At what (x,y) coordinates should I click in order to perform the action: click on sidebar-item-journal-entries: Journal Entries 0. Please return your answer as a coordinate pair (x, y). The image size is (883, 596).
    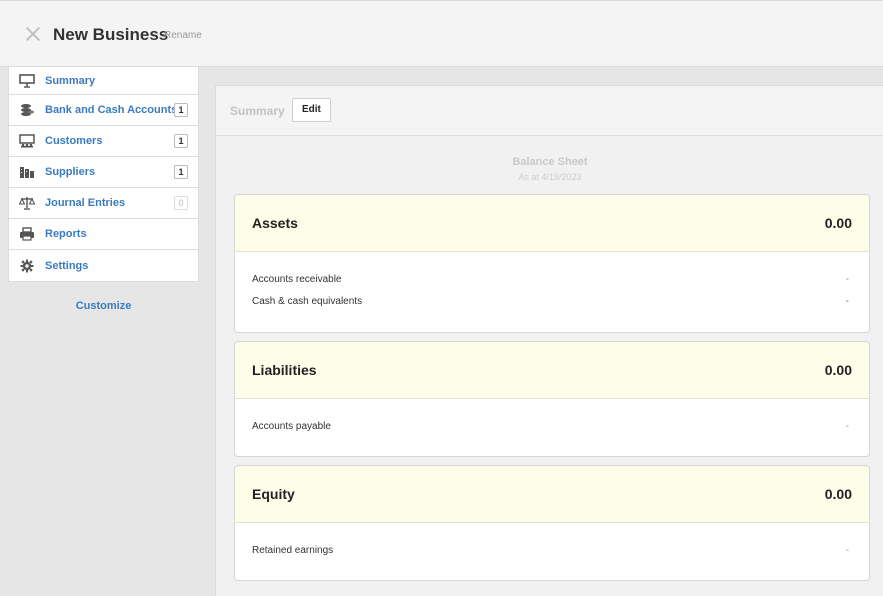
    Looking at the image, I should click on (103, 203).